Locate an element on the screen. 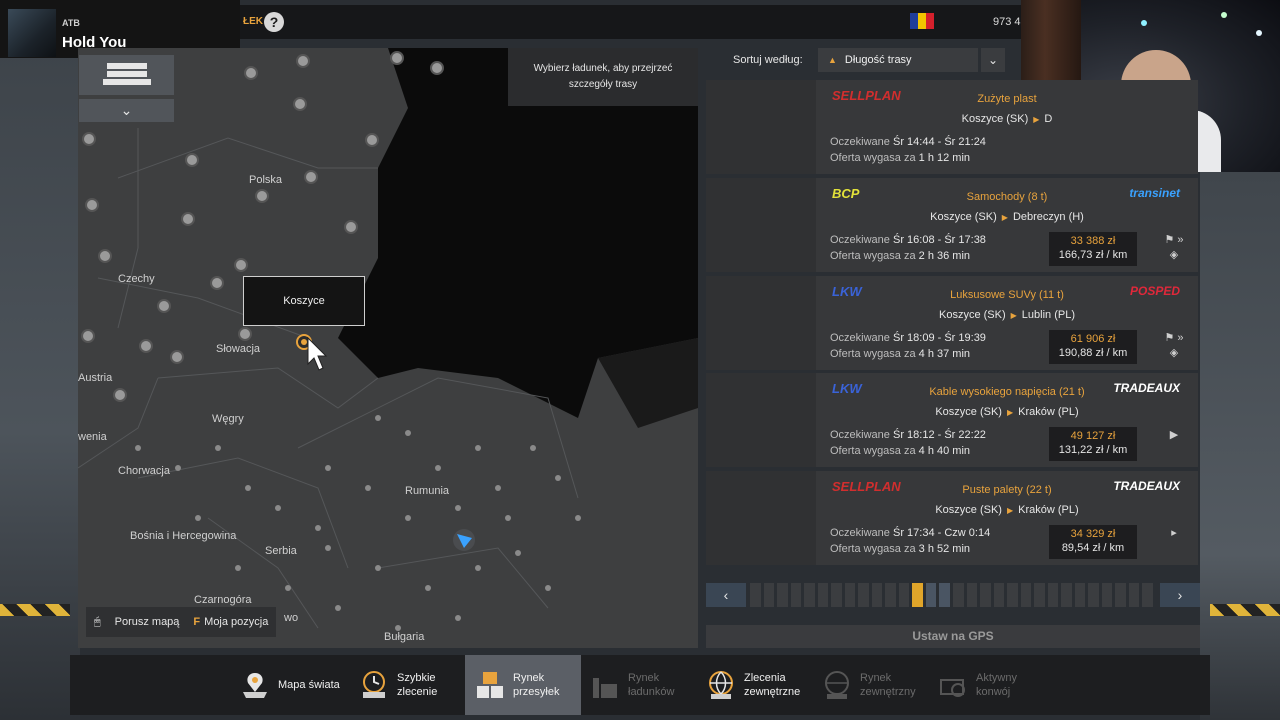 The image size is (1280, 720). map-label-poland: Polska is located at coordinates (266, 180).